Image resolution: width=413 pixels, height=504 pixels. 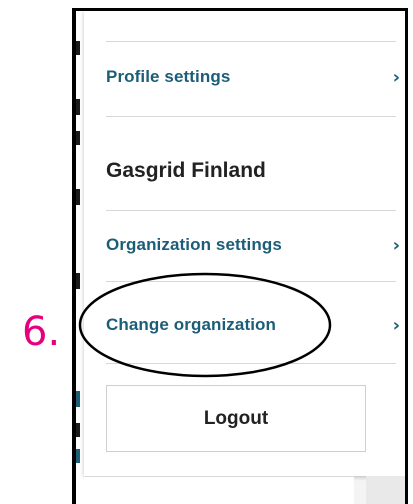 I want to click on background-bottom-bar, so click(x=219, y=490).